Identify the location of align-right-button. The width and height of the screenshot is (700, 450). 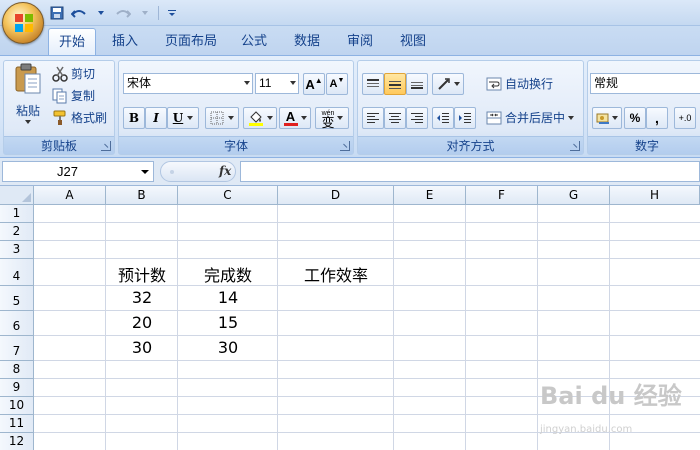
(417, 118).